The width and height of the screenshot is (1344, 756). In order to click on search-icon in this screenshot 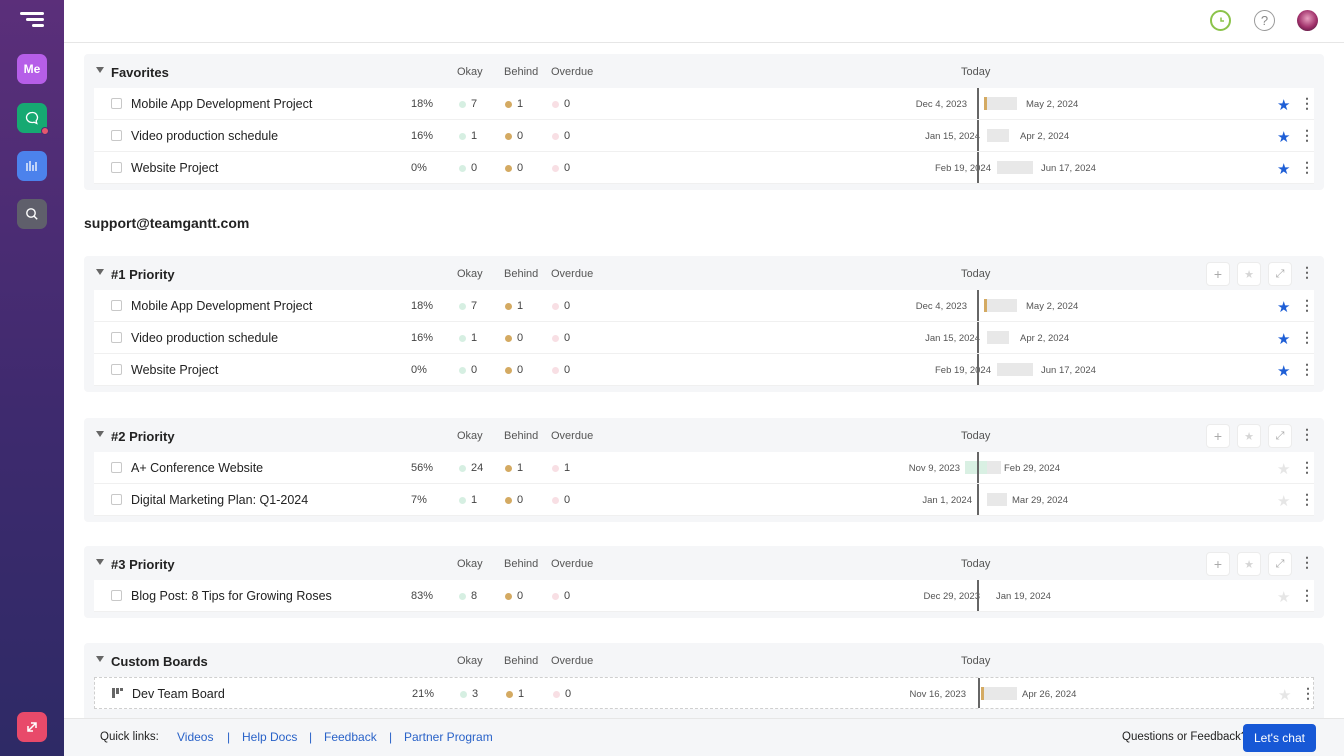, I will do `click(32, 214)`.